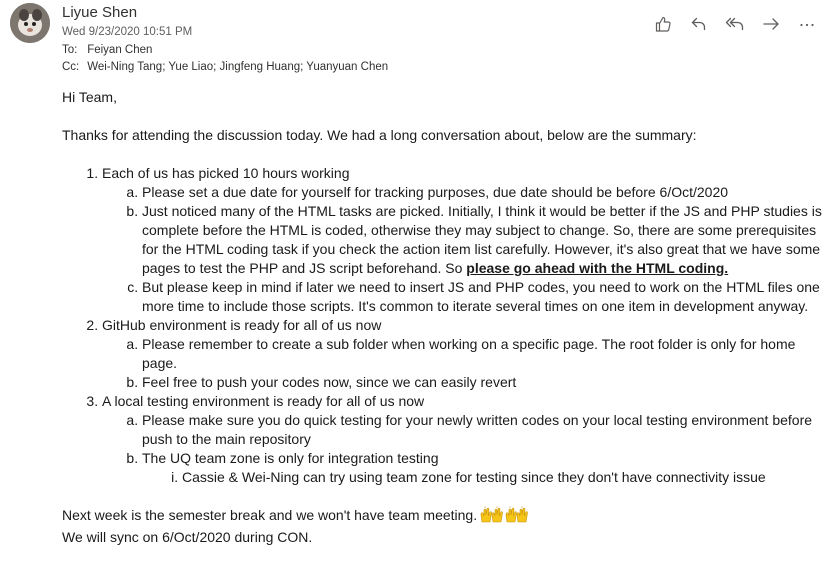  I want to click on forward-icon, so click(771, 24).